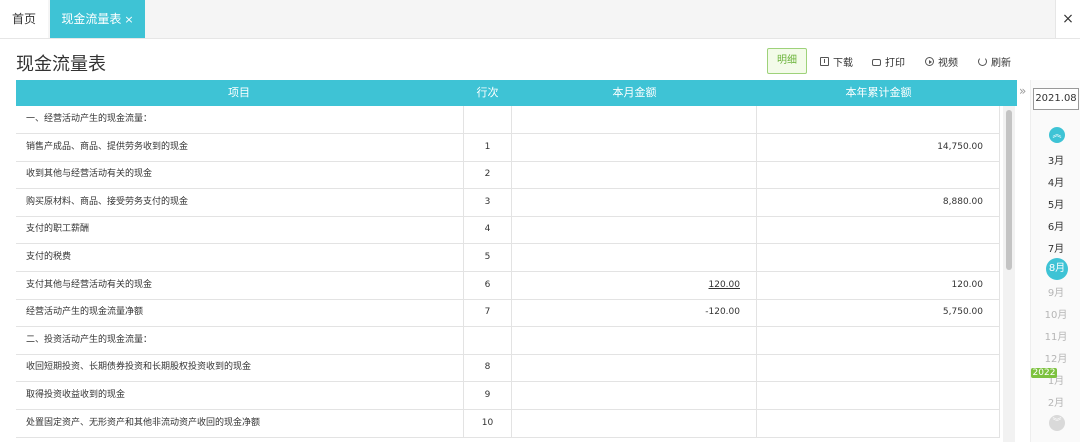 The image size is (1080, 442). I want to click on row-number-cell: 10, so click(487, 423).